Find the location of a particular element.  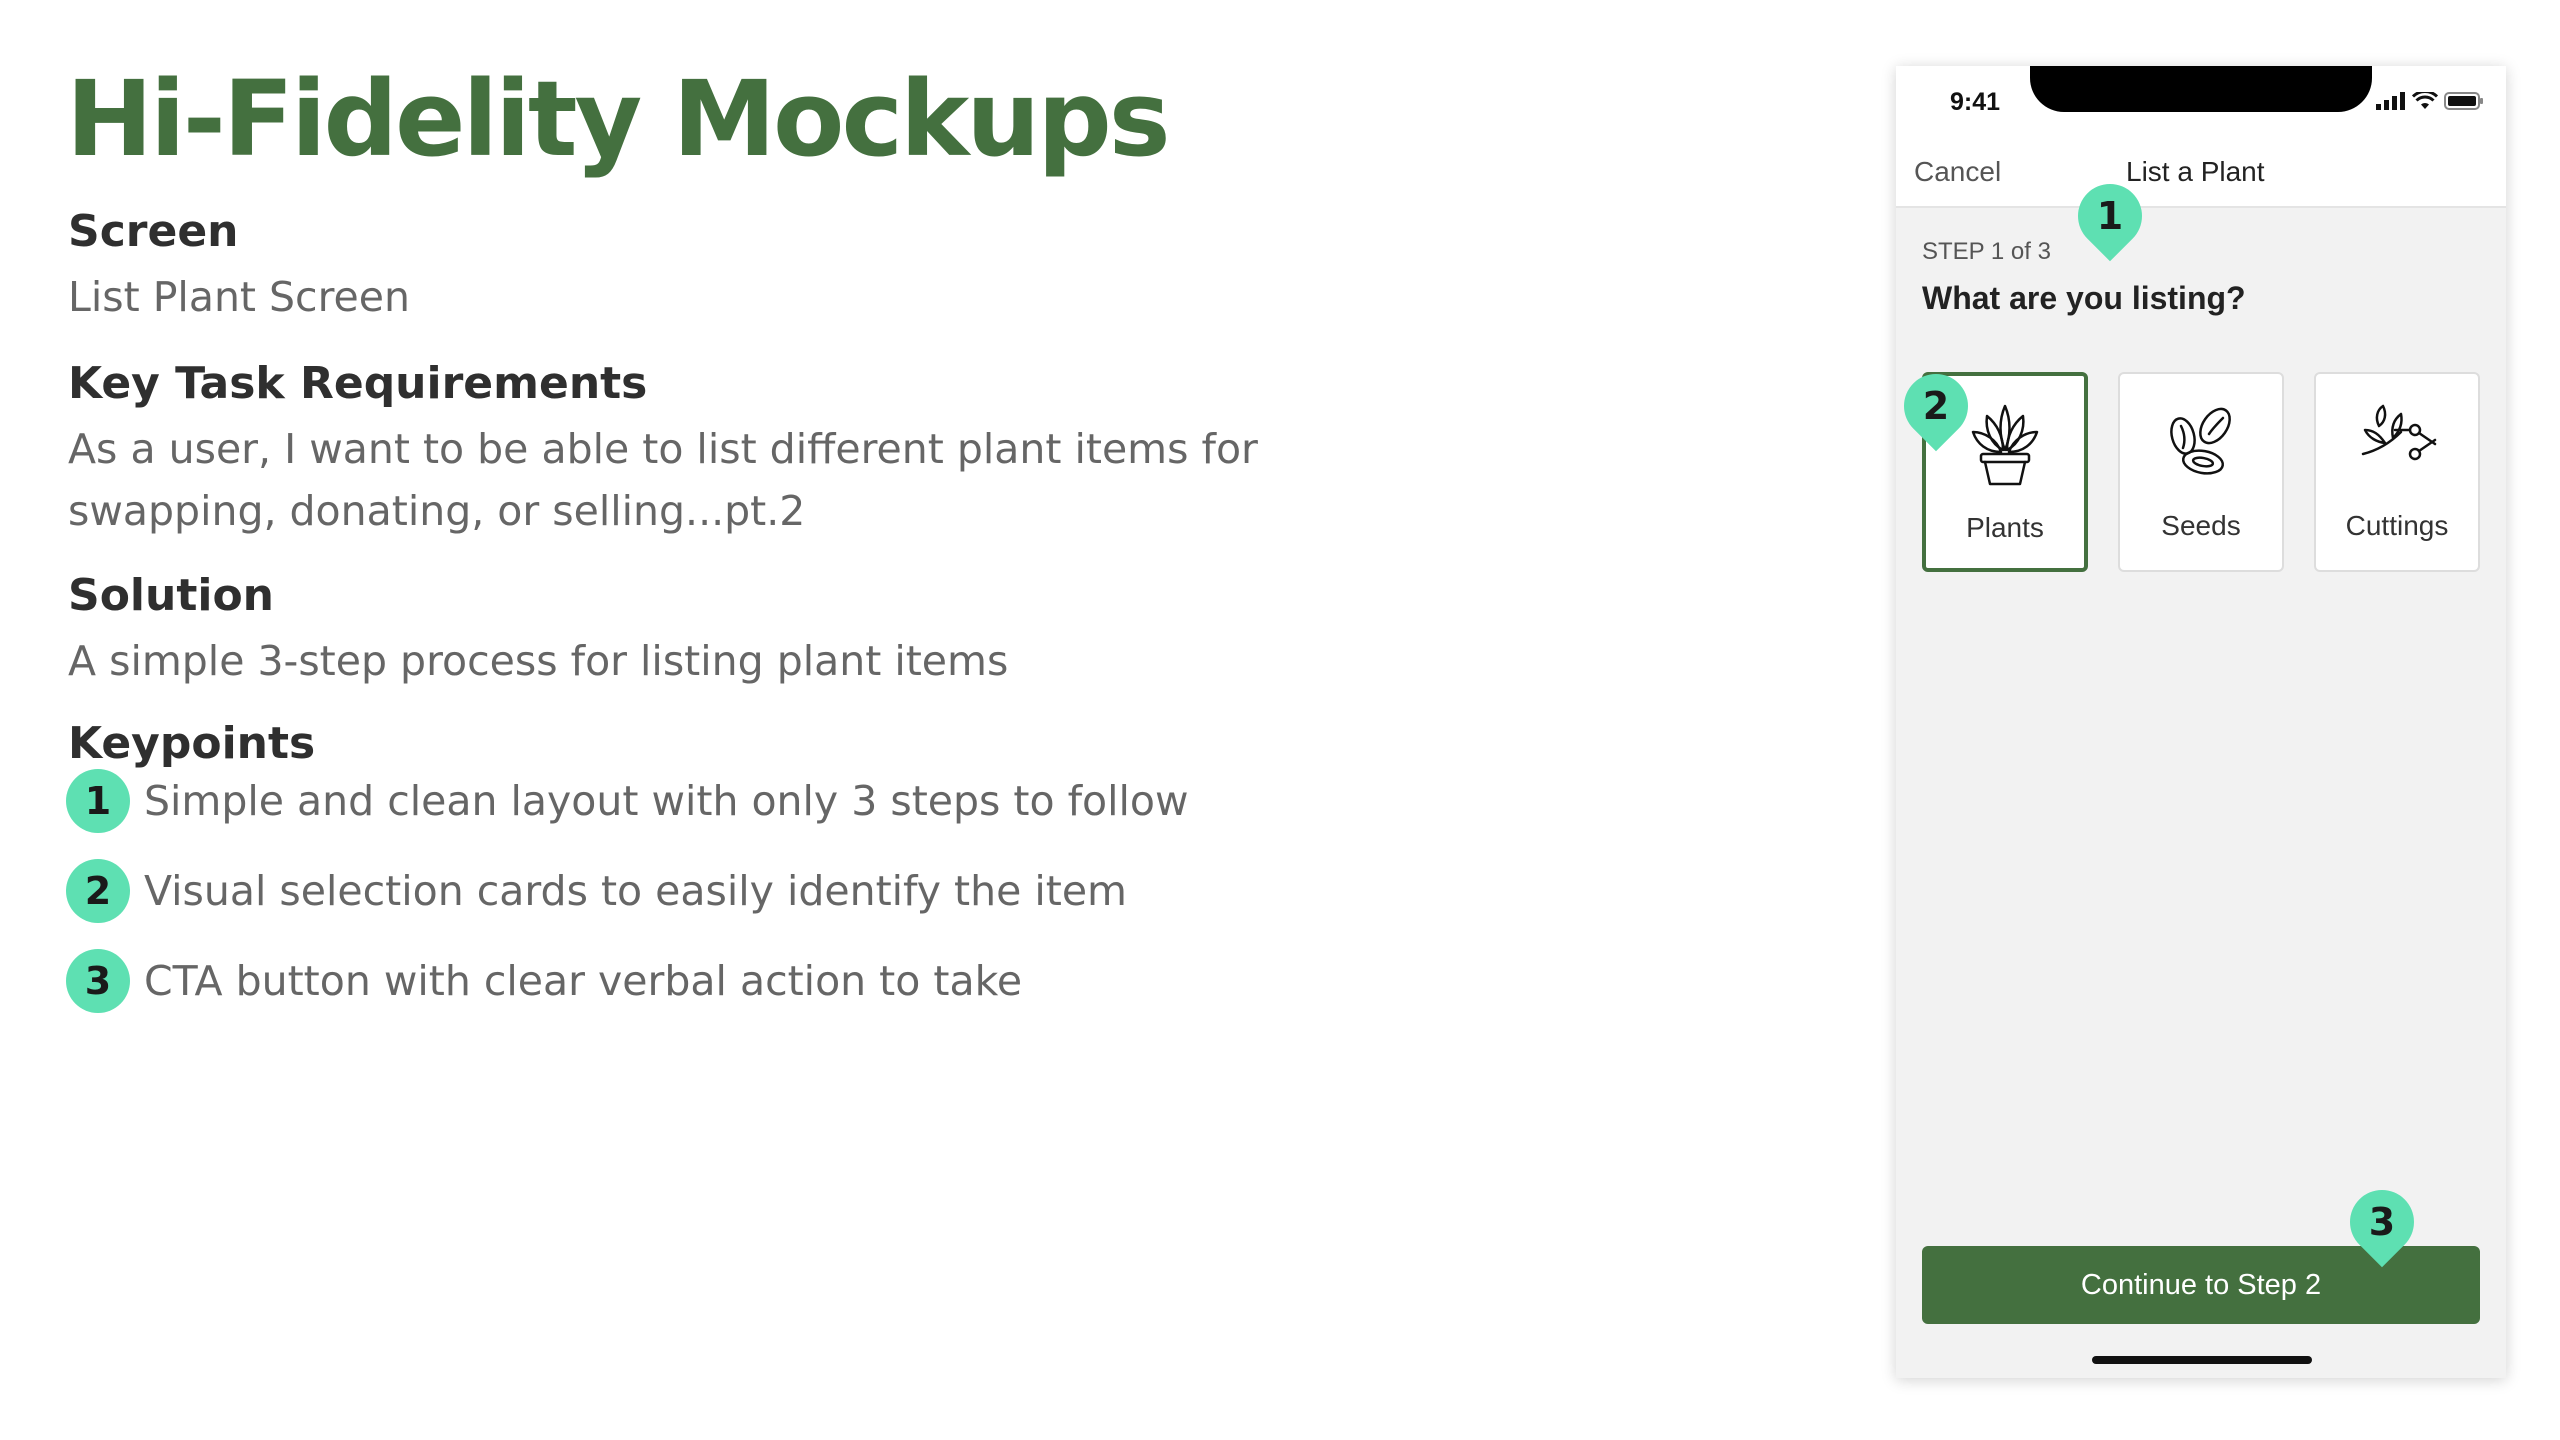

marker-pin-3: 3 is located at coordinates (2382, 1222).